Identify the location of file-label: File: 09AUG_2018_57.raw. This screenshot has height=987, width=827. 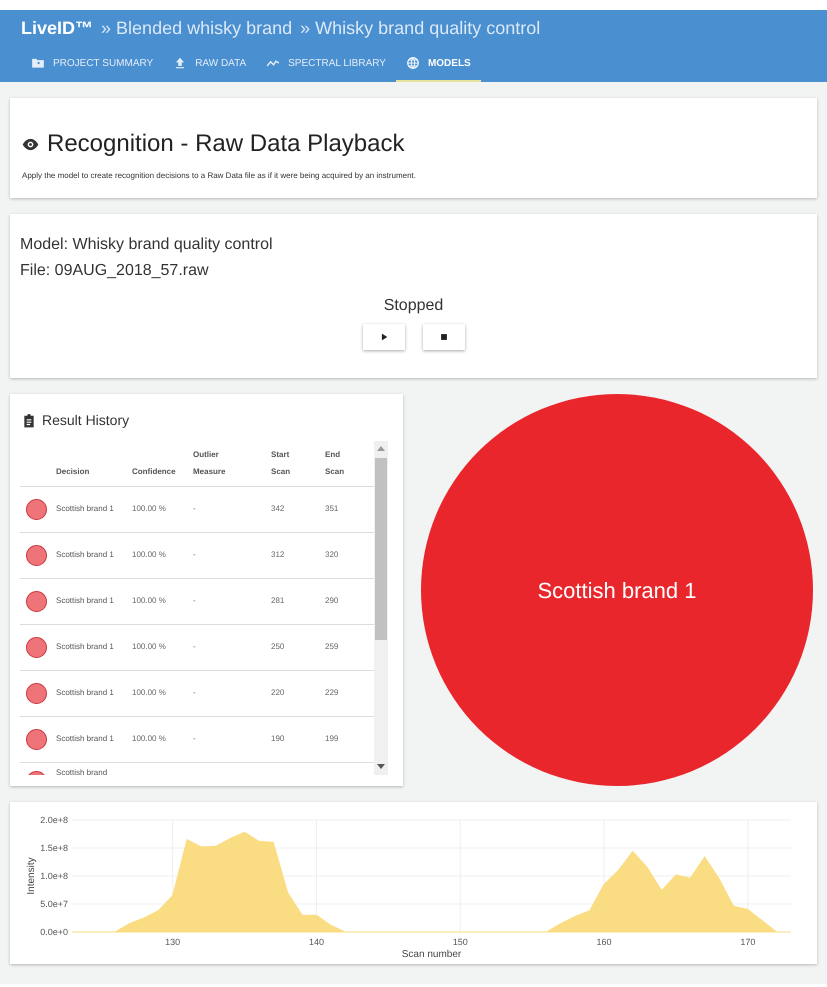
(115, 271).